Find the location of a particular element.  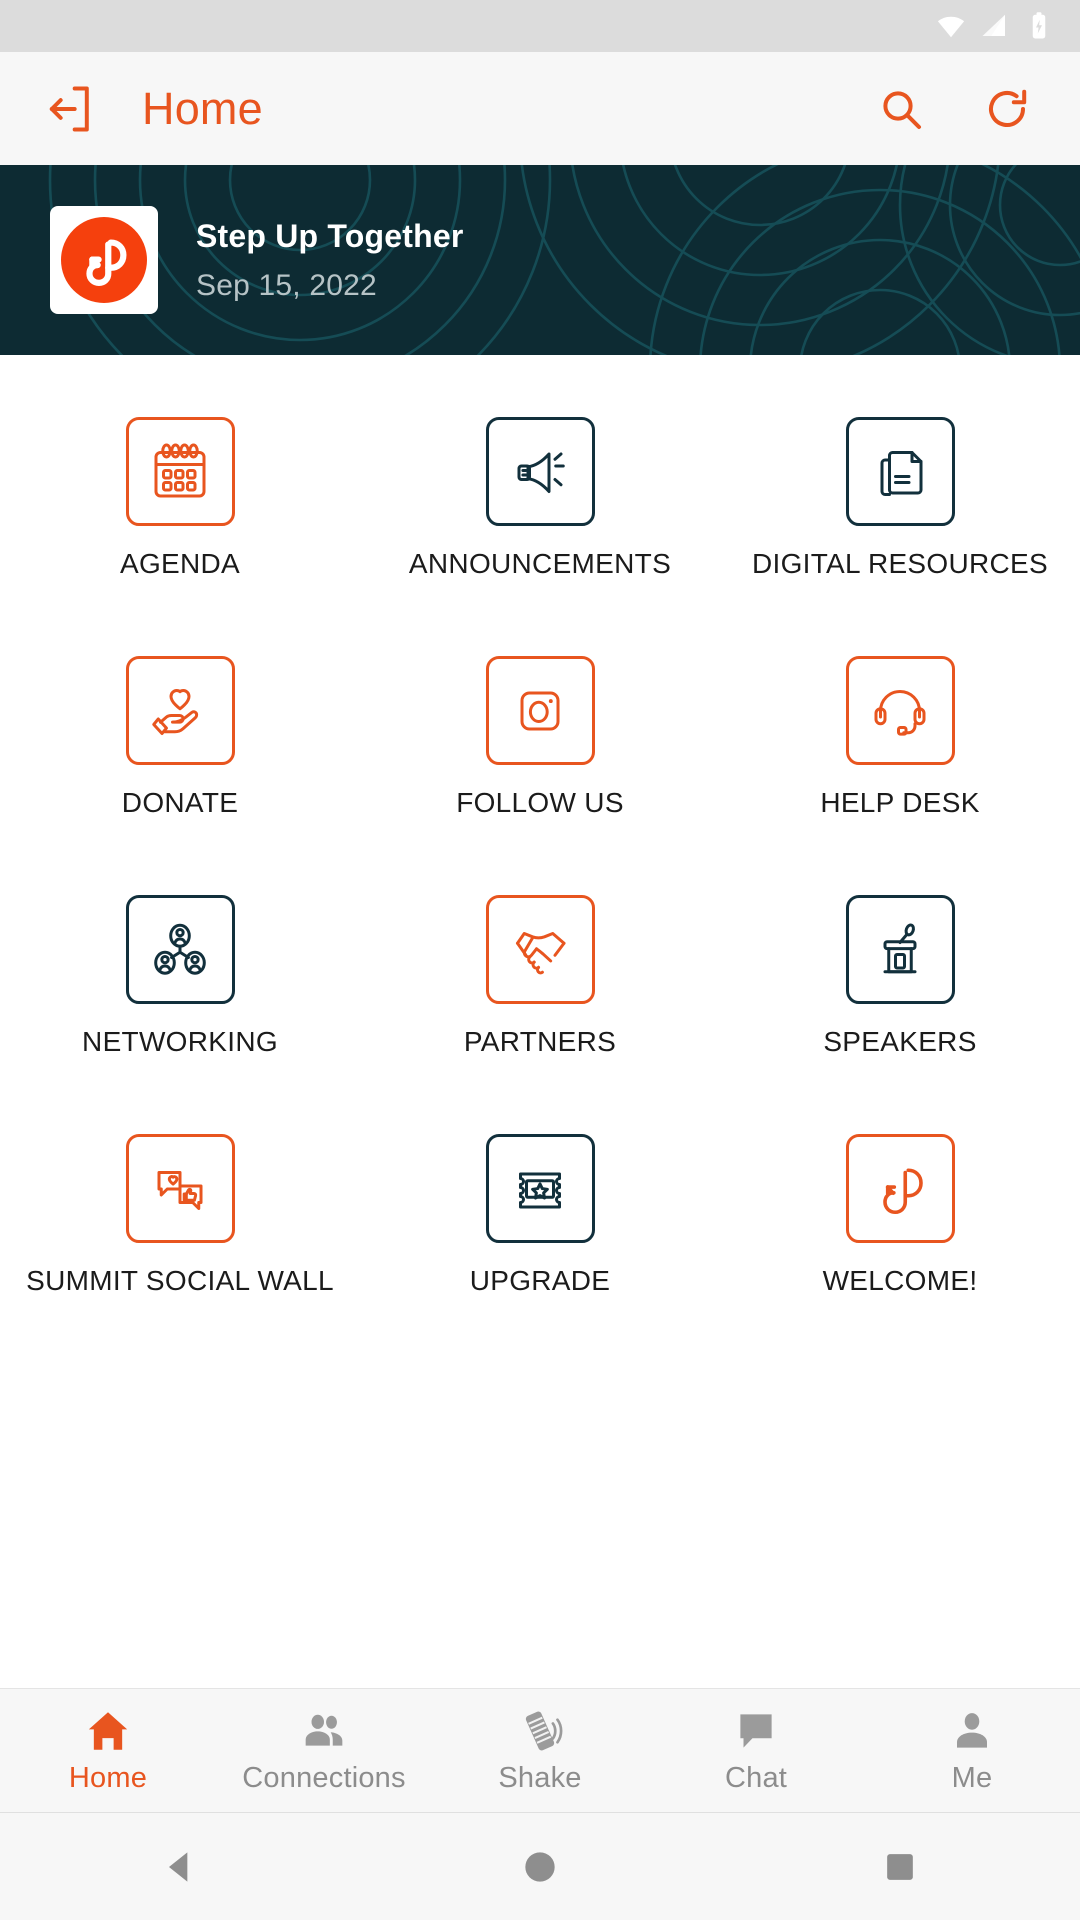

exit-button is located at coordinates (70, 109).